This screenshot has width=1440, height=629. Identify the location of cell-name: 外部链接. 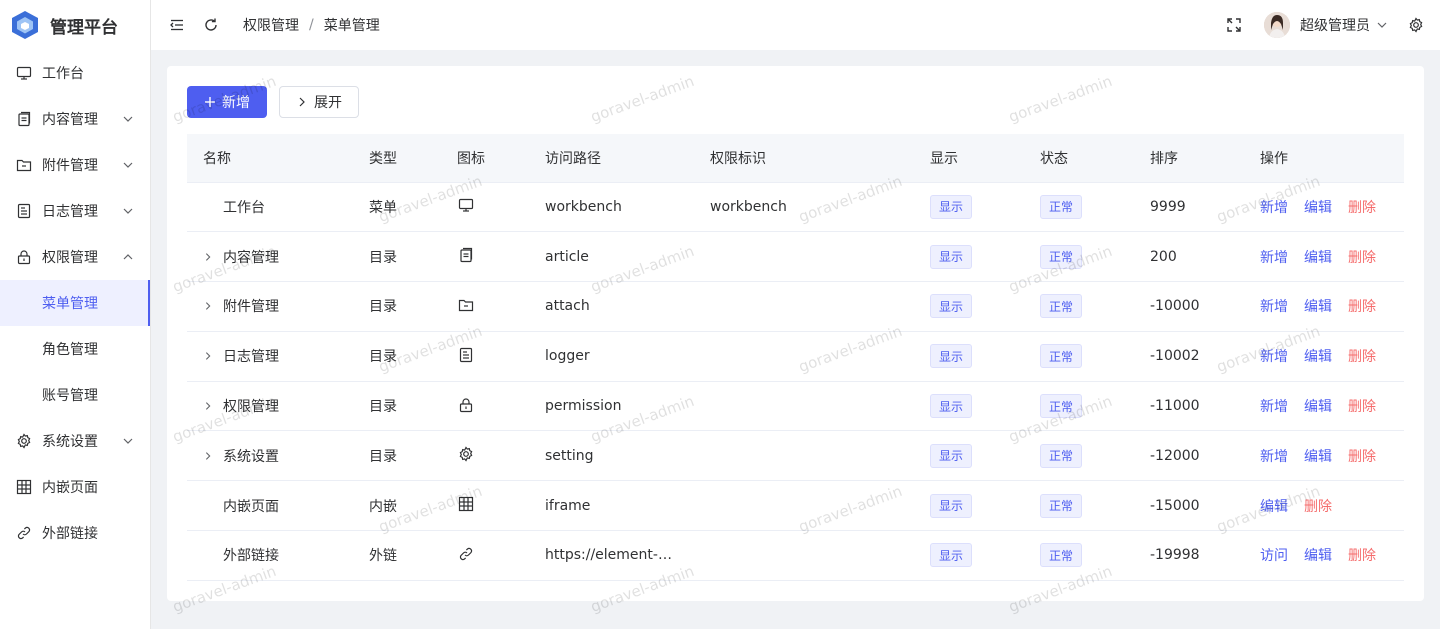
(270, 555).